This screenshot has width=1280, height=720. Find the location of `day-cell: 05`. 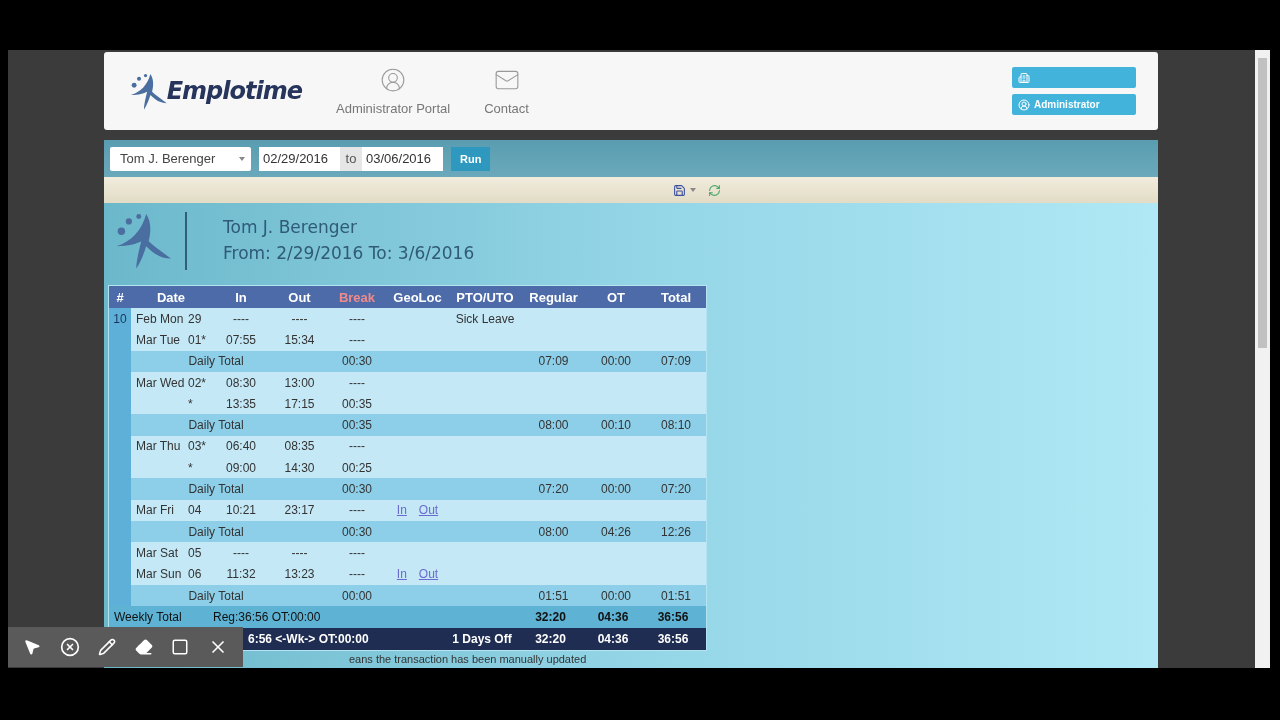

day-cell: 05 is located at coordinates (195, 552).